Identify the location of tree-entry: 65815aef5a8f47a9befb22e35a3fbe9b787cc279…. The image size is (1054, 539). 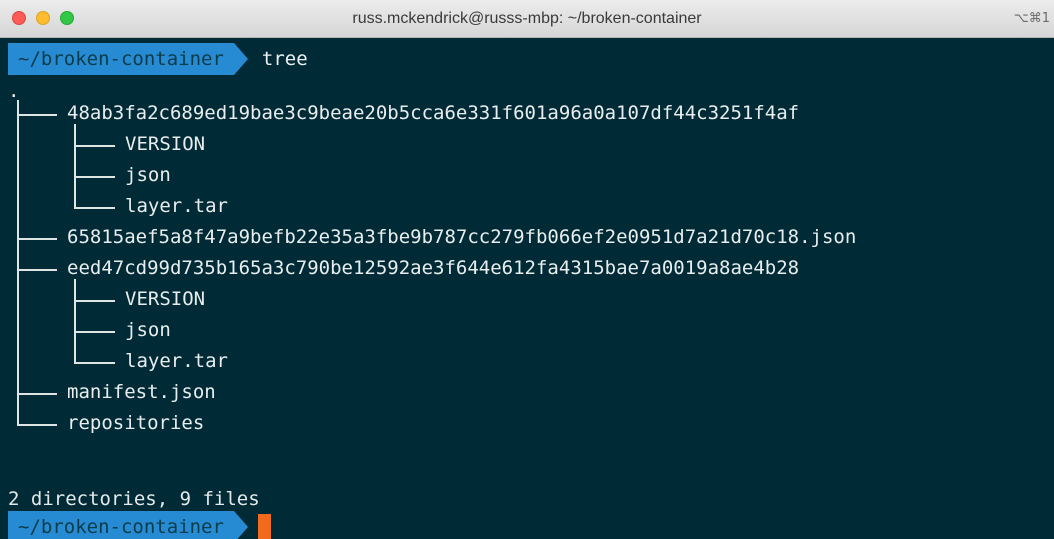
(462, 237).